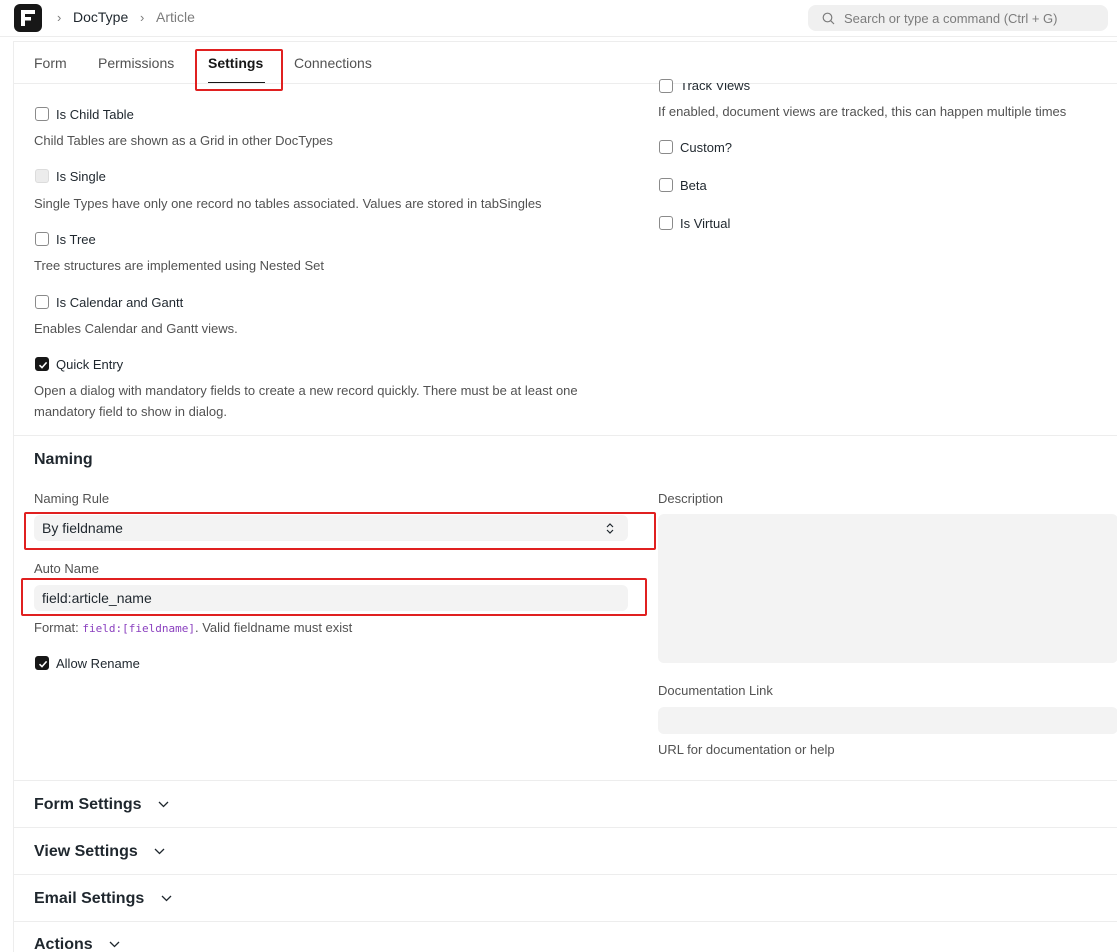 The image size is (1117, 952). What do you see at coordinates (331, 528) in the screenshot?
I see `naming-rule-select: By fieldname` at bounding box center [331, 528].